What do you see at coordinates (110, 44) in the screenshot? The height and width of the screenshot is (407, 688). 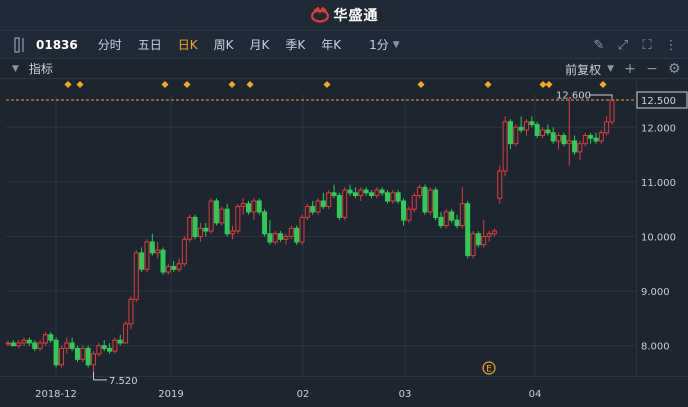 I see `tab-intraday: 分时` at bounding box center [110, 44].